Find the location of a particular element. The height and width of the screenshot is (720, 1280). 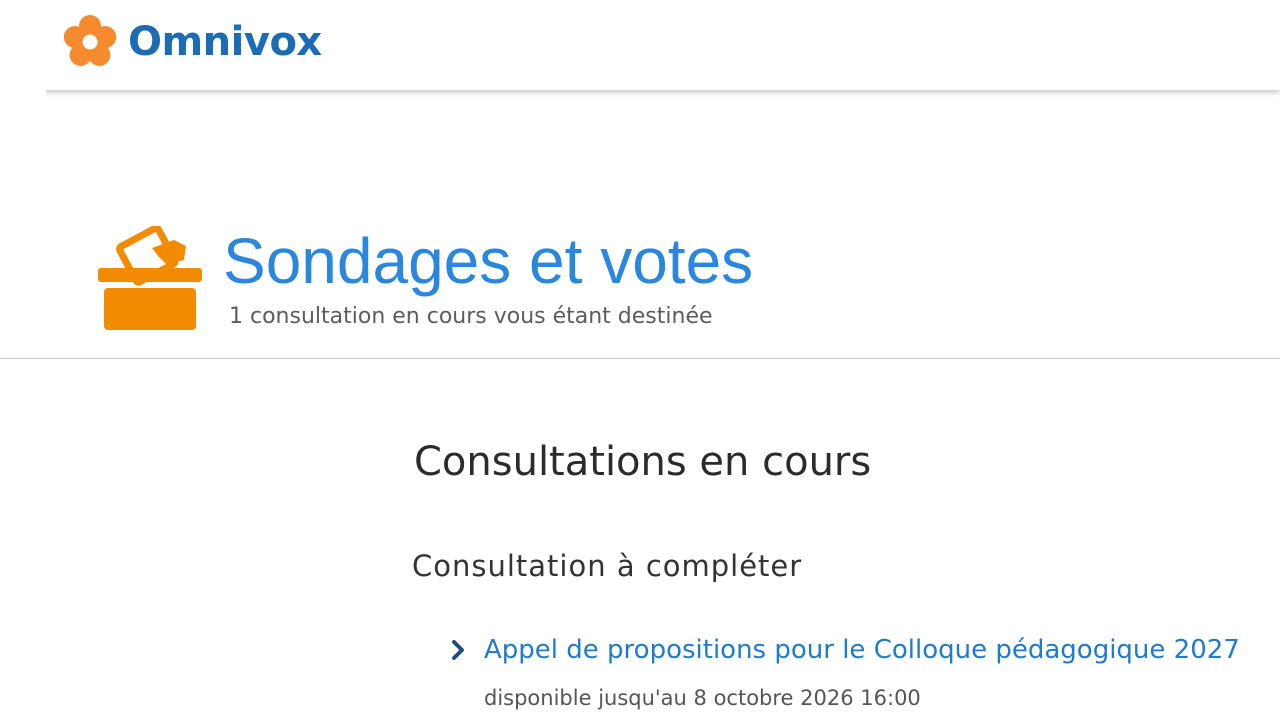

ballot-box-icon is located at coordinates (150, 278).